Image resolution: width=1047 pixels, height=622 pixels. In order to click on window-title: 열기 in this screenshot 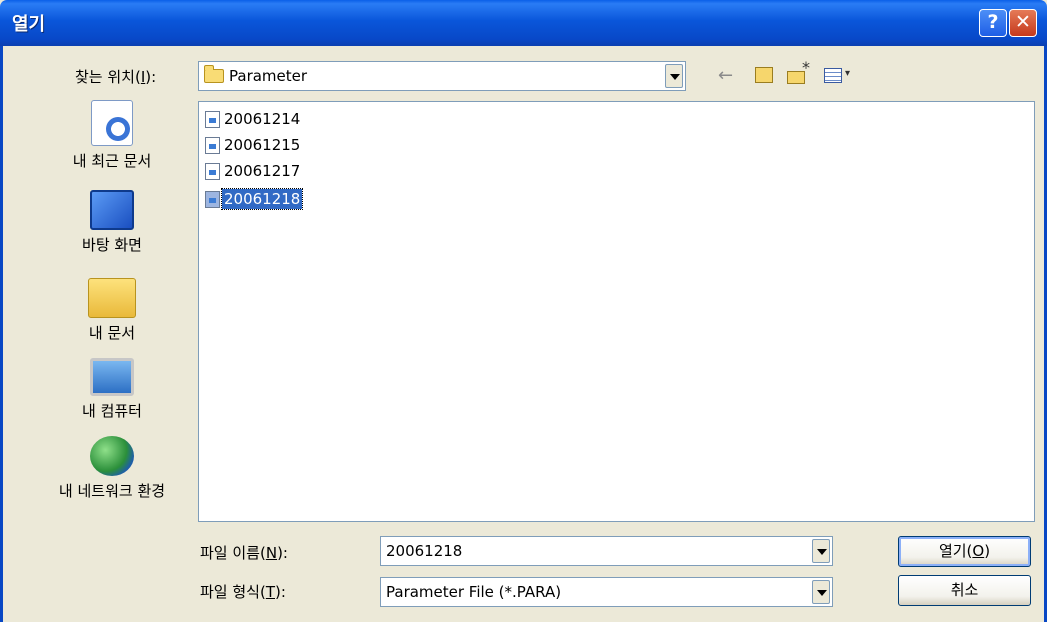, I will do `click(29, 24)`.